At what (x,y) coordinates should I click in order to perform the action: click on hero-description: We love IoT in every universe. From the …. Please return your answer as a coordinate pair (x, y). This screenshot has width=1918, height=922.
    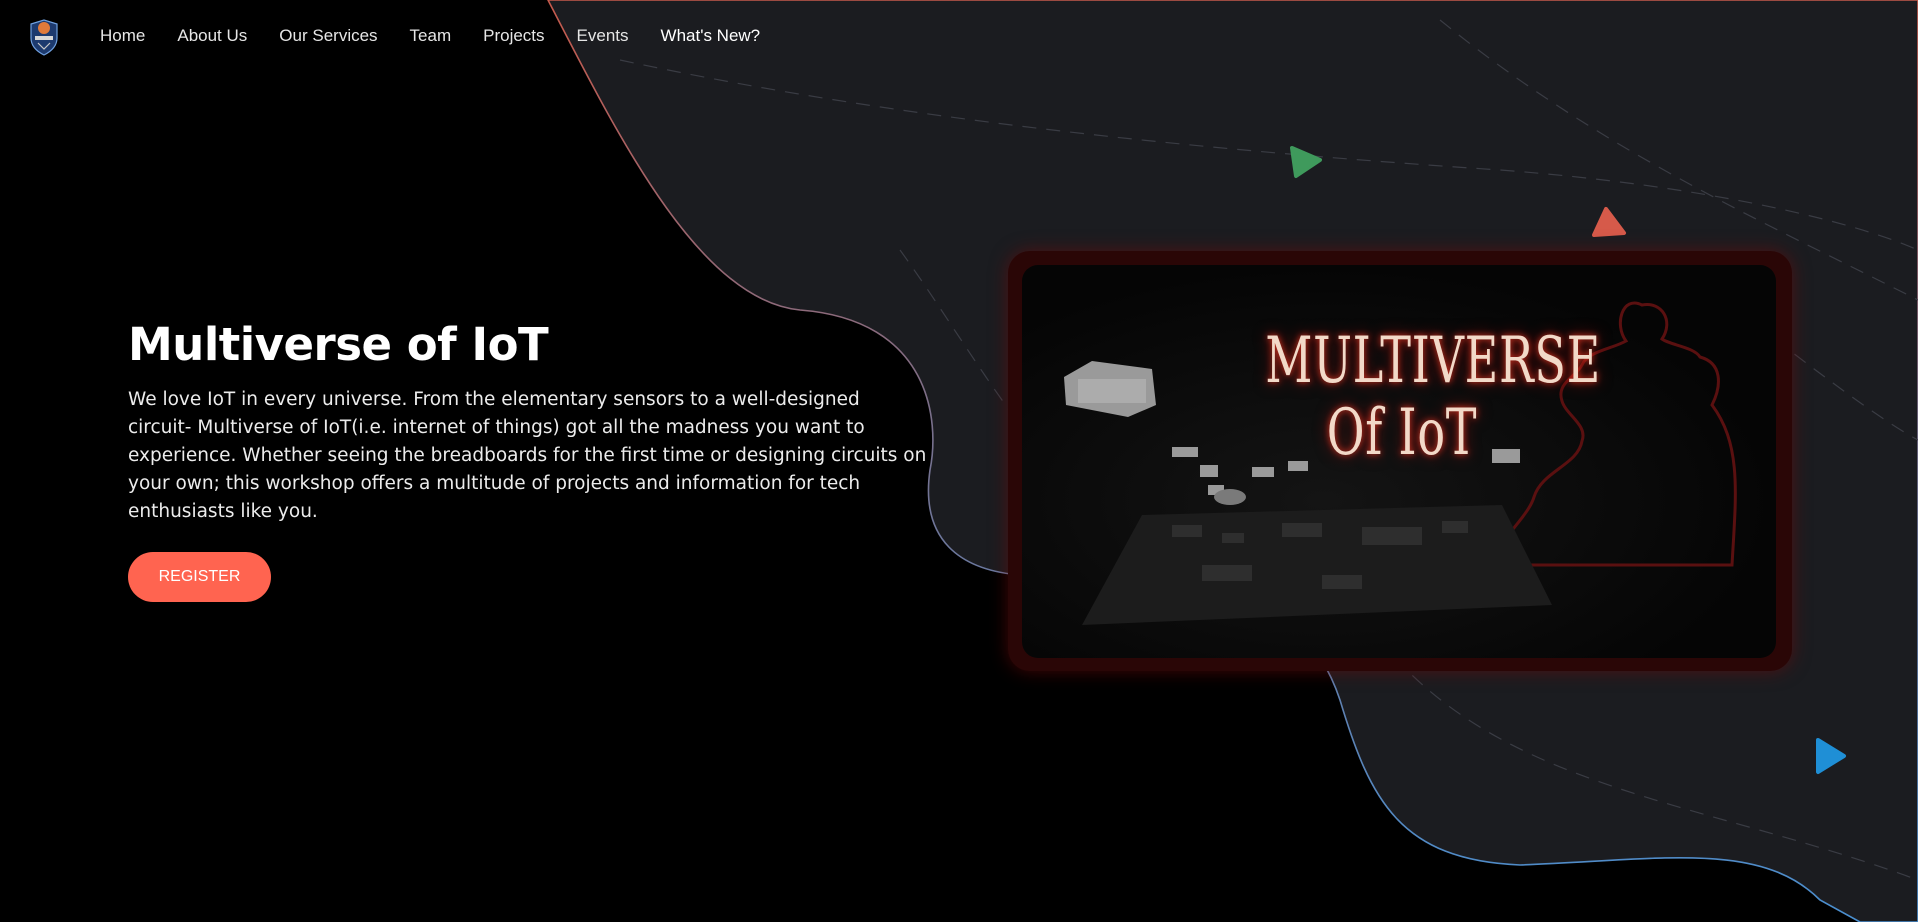
    Looking at the image, I should click on (527, 455).